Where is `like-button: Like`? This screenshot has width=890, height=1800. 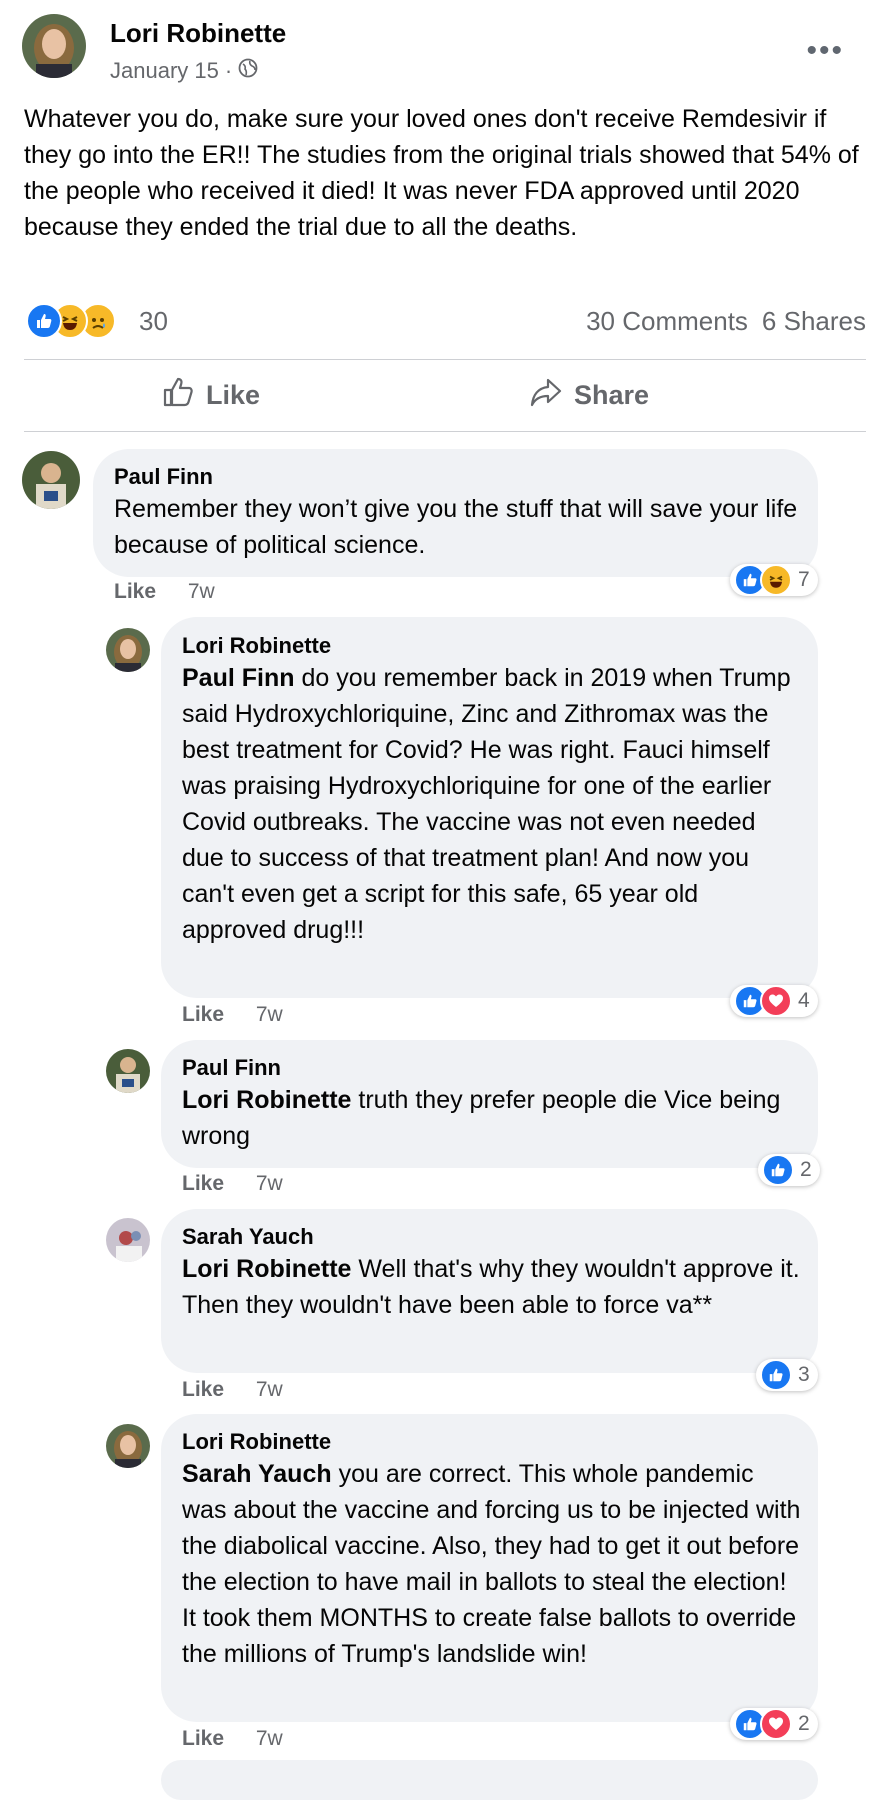
like-button: Like is located at coordinates (211, 395).